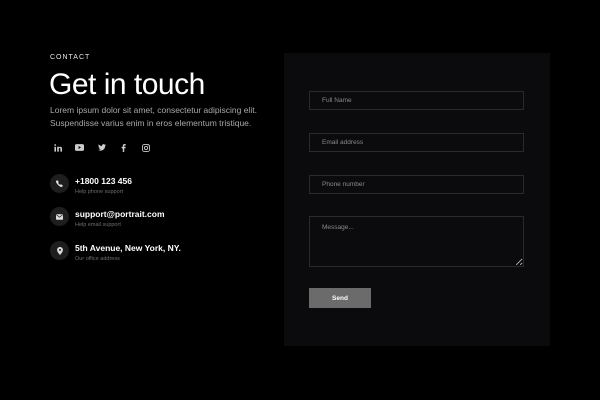 The height and width of the screenshot is (400, 600). I want to click on phone-input, so click(416, 184).